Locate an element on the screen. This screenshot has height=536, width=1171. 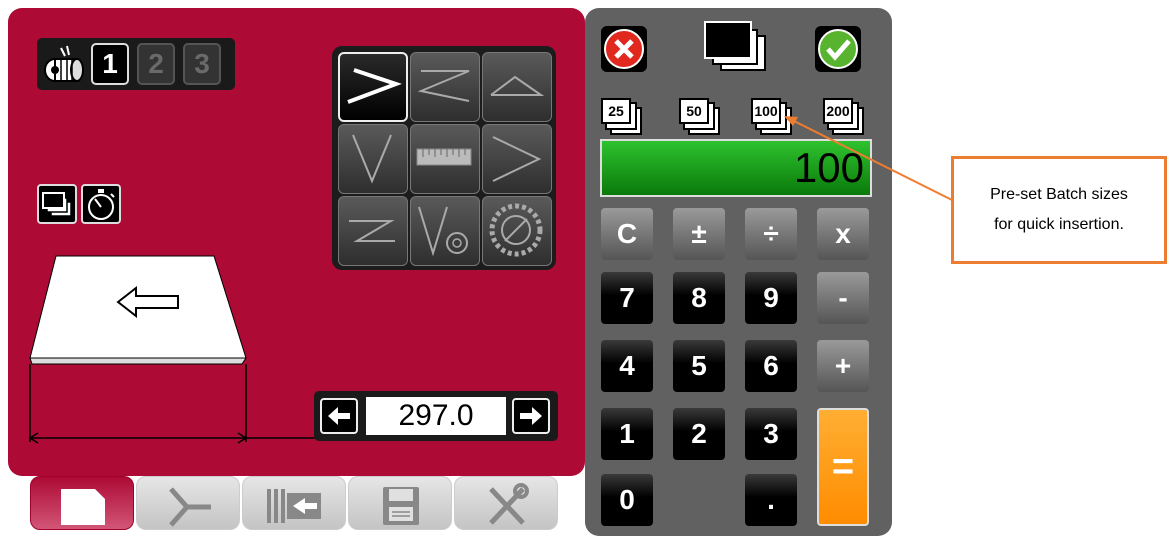
key-equals: = is located at coordinates (843, 467).